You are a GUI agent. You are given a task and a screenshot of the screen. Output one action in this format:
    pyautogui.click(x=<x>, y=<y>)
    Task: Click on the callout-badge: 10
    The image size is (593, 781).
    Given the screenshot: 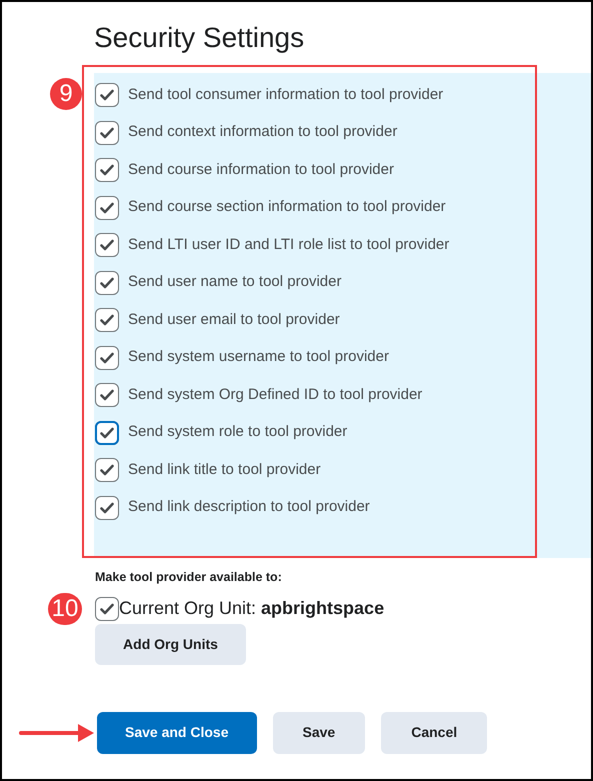 What is the action you would take?
    pyautogui.click(x=65, y=608)
    